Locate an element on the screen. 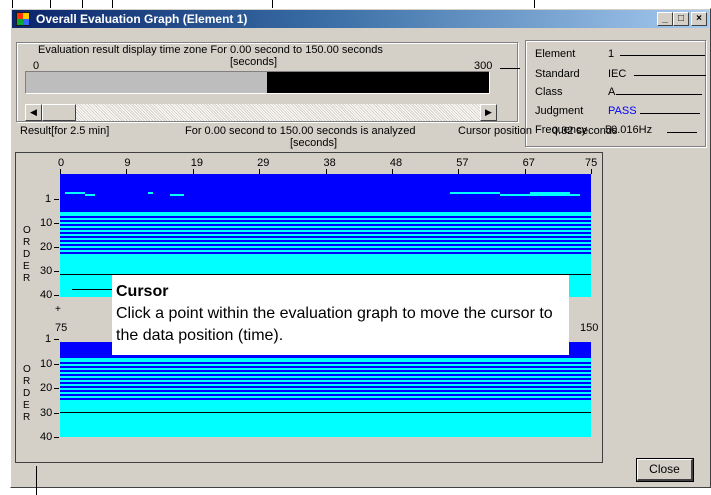  cursor-position-label: Cursor position is located at coordinates (495, 131).